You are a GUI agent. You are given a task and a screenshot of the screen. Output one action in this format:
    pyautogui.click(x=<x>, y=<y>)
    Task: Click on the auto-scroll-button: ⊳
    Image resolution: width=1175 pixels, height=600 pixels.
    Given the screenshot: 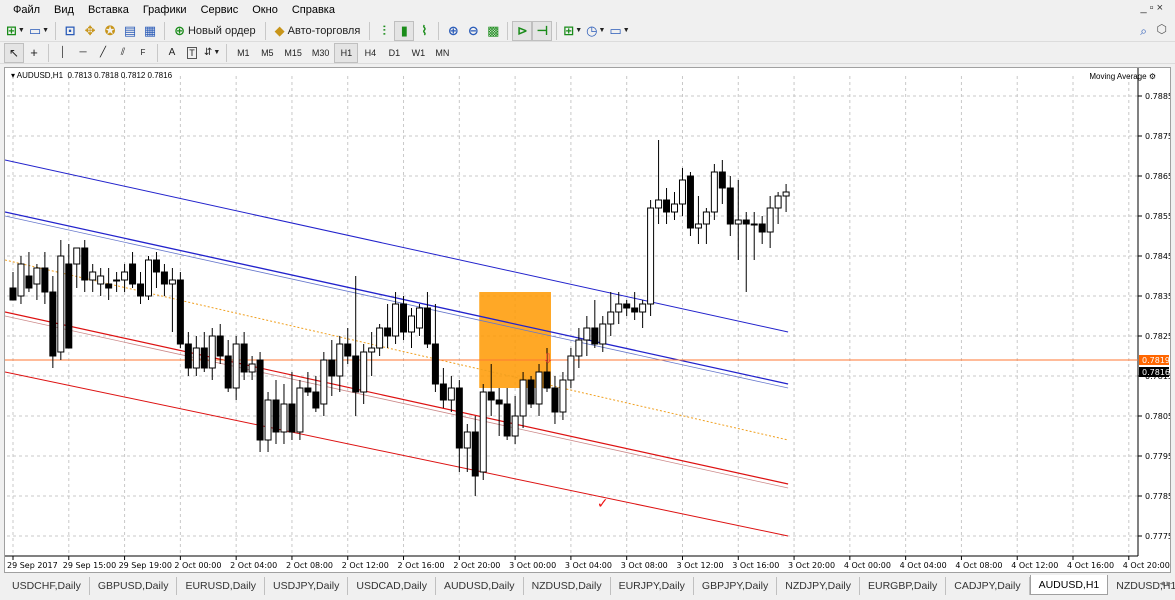 What is the action you would take?
    pyautogui.click(x=522, y=30)
    